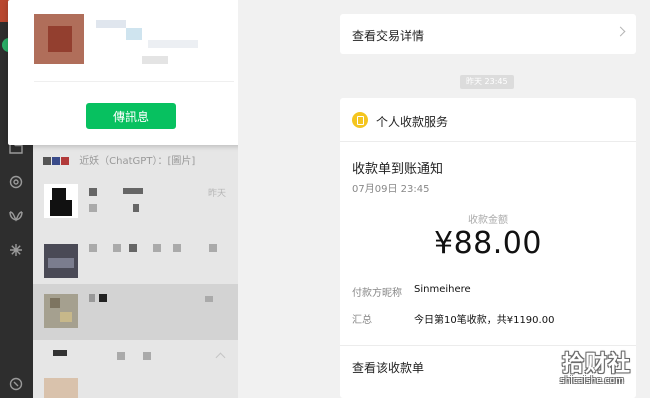 The height and width of the screenshot is (398, 650). Describe the element at coordinates (484, 320) in the screenshot. I see `summary-value: 今日第10笔收款，共¥1190.00` at that location.